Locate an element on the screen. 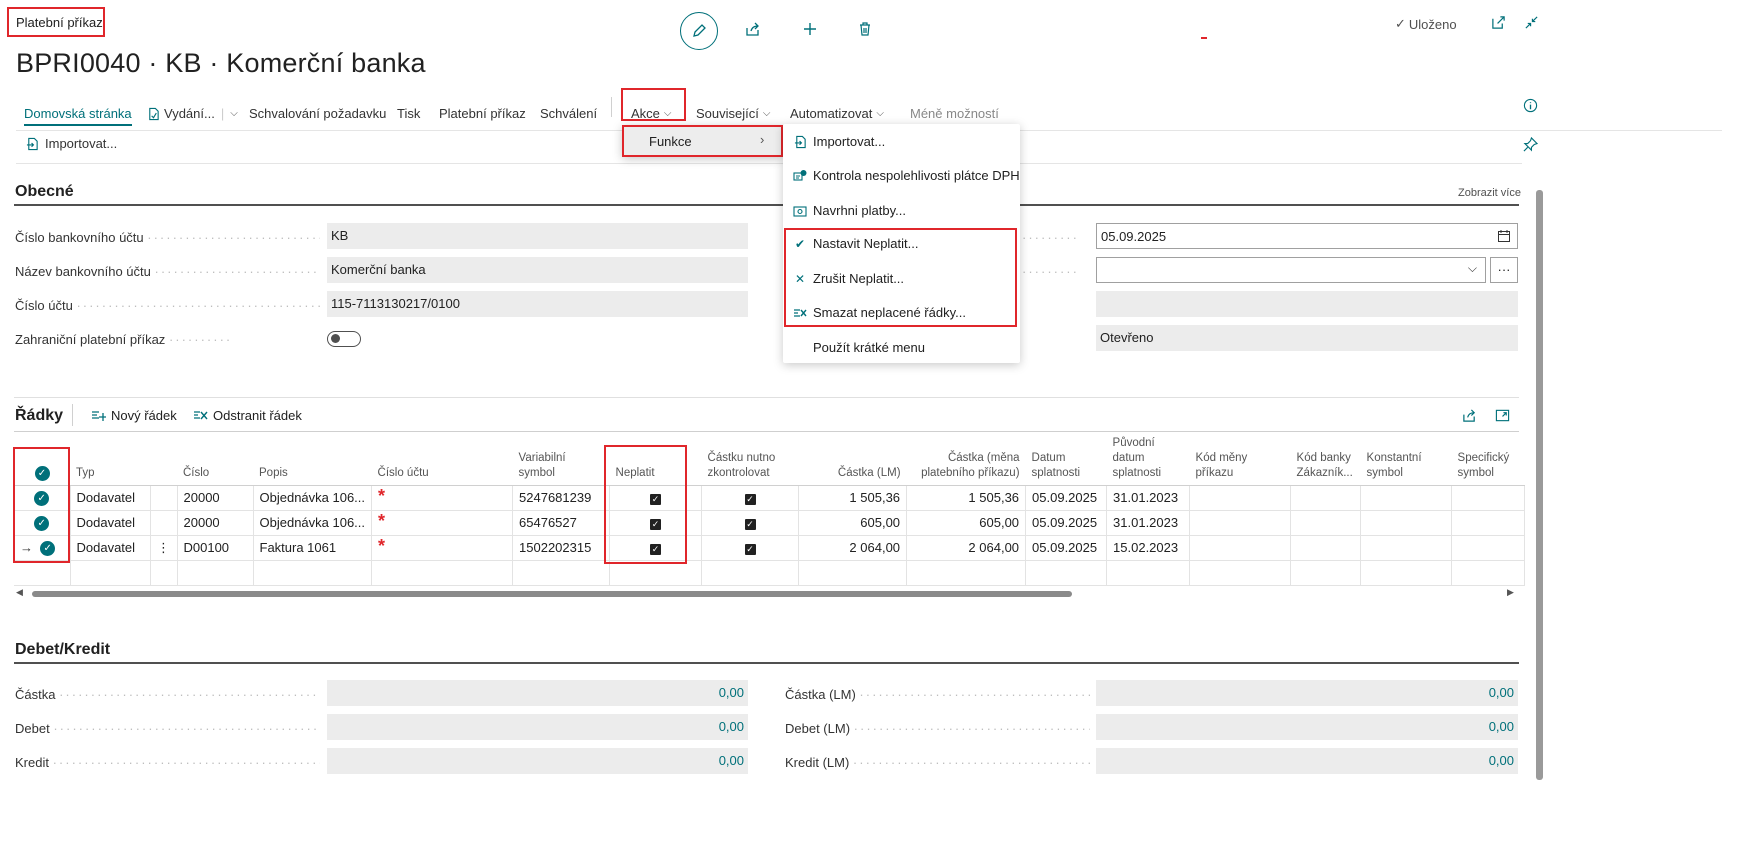 The width and height of the screenshot is (1742, 864). menu-item-vat-check: Kontrola nespolehlivosti plátce DPH is located at coordinates (906, 175).